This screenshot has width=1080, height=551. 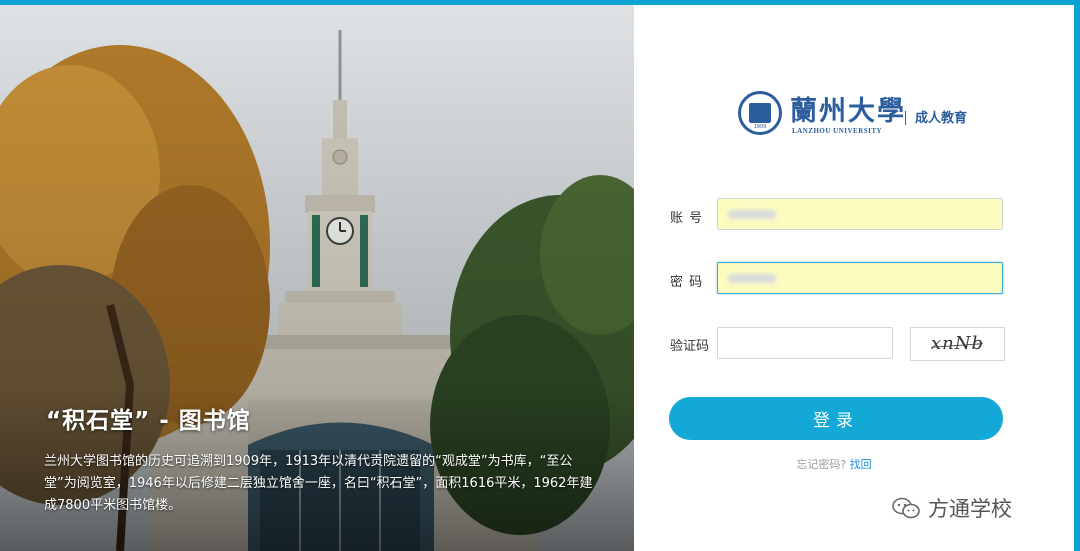 What do you see at coordinates (760, 113) in the screenshot?
I see `university-seal-icon: 1909` at bounding box center [760, 113].